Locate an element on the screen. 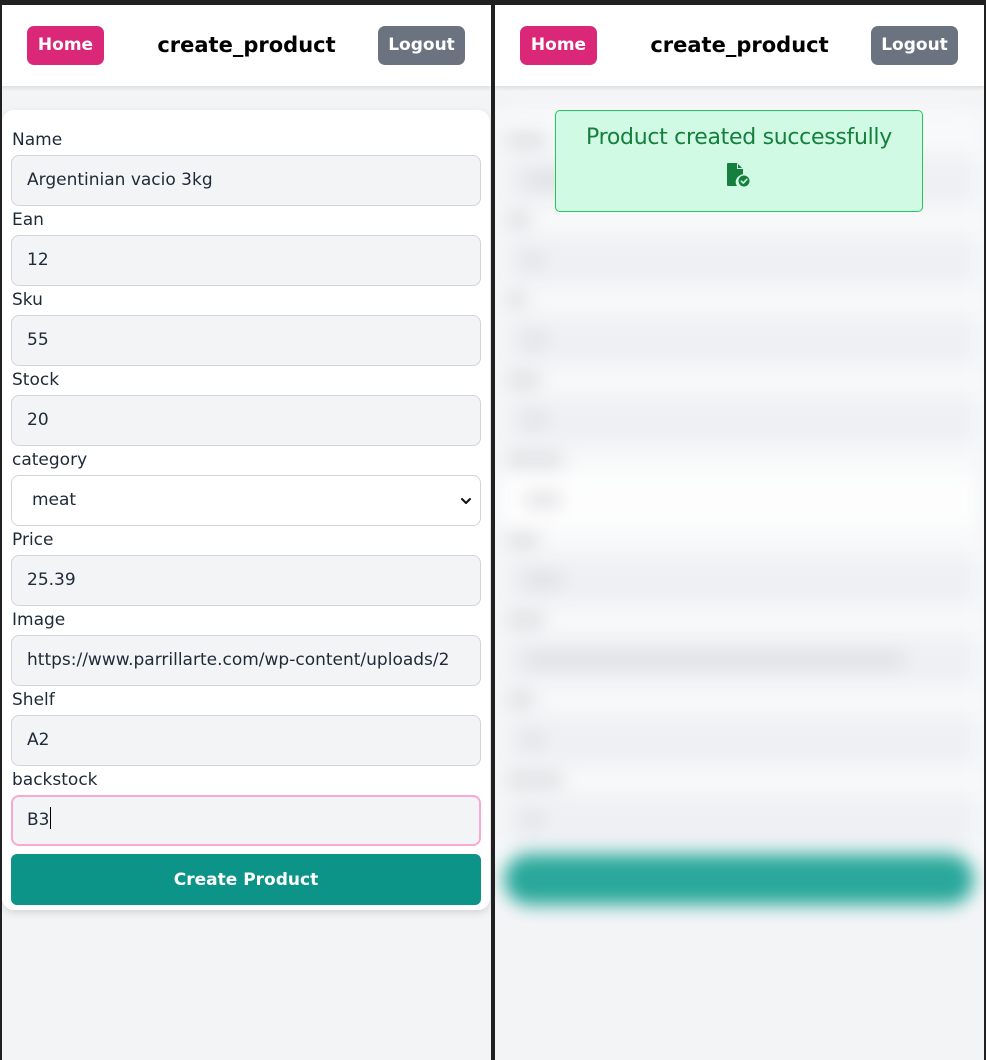  category-label: category is located at coordinates (50, 460).